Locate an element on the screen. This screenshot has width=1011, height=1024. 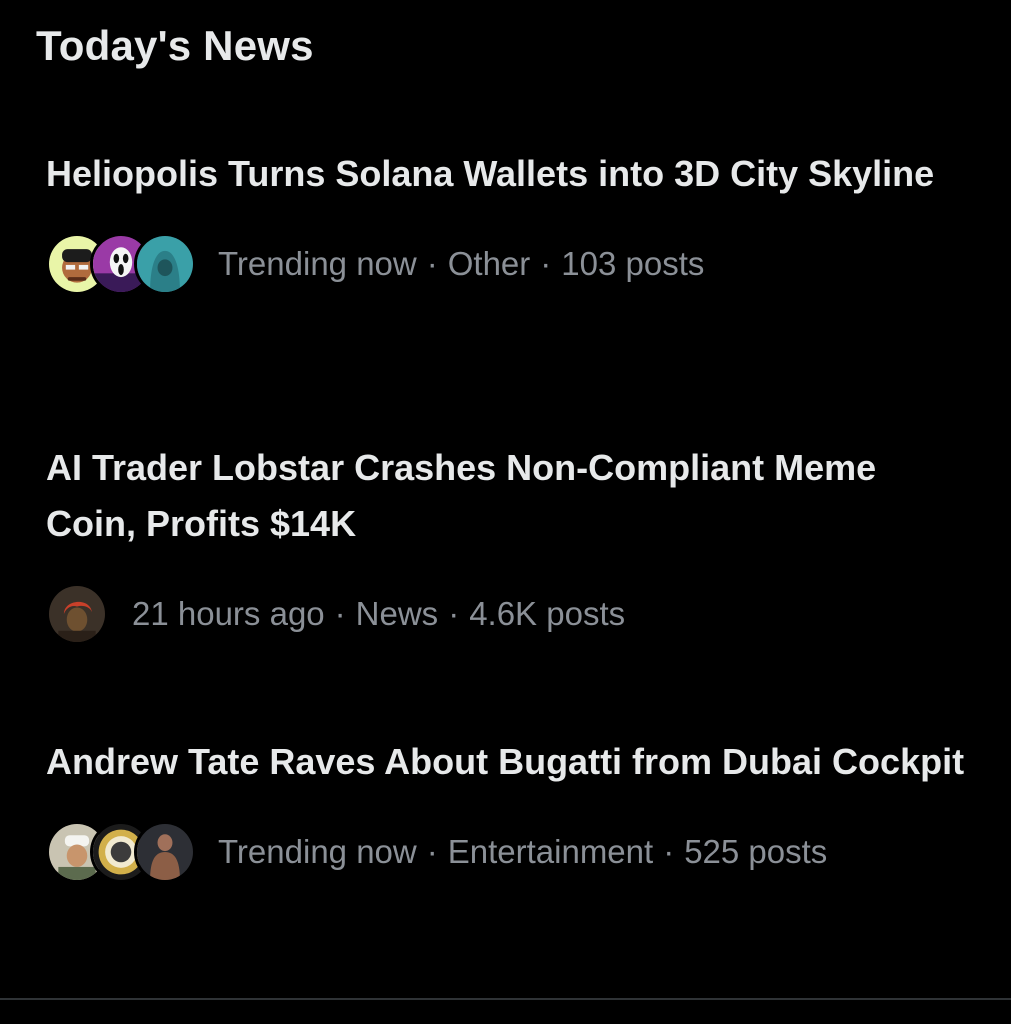
news-meta: 21 hours ago · News · 4.6K posts is located at coordinates (511, 614).